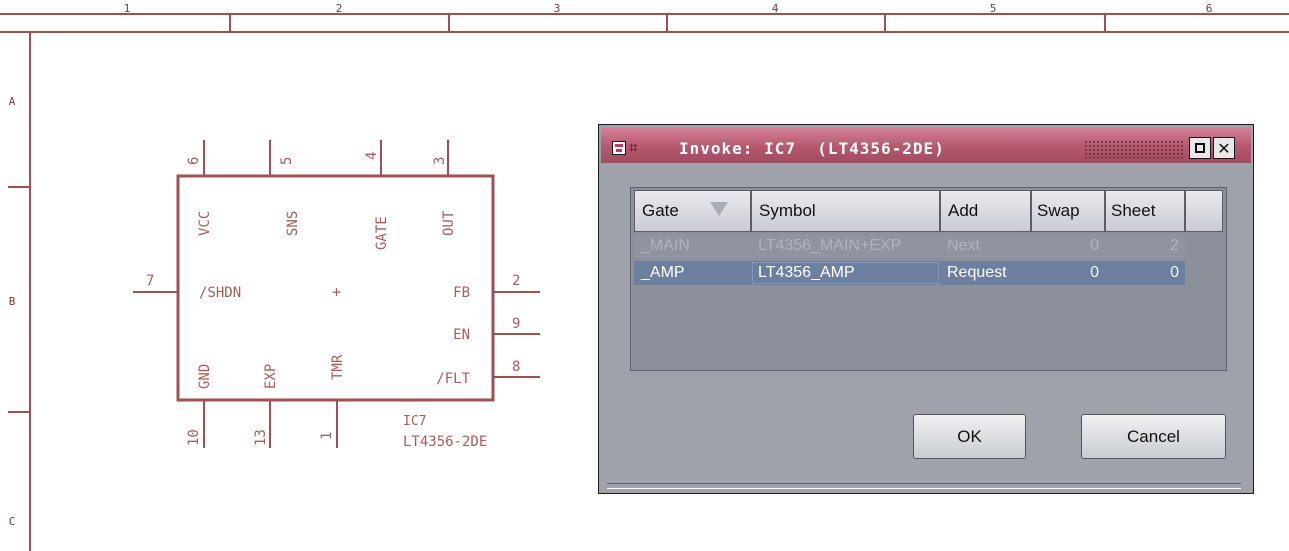 The image size is (1289, 551). I want to click on column-header-label: Symbol, so click(787, 210).